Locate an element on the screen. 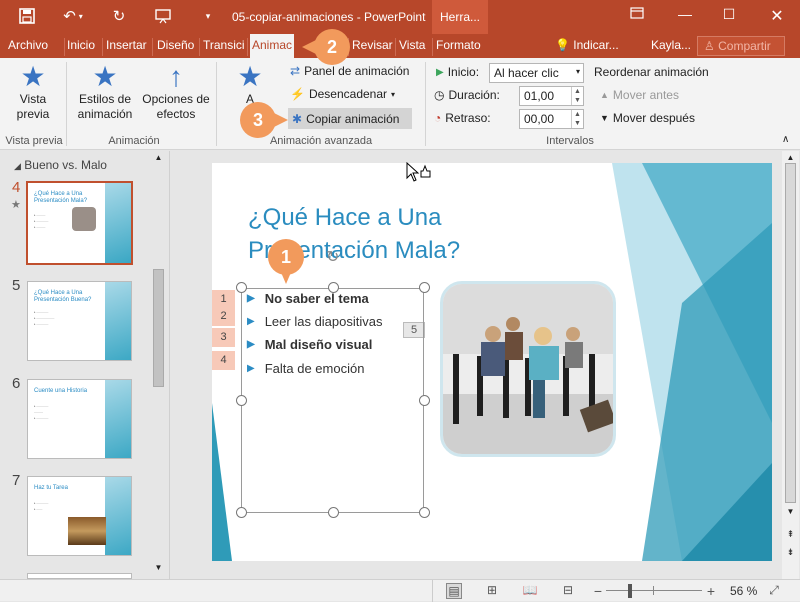 The image size is (800, 602). tab-archivo: Archivo is located at coordinates (28, 45).